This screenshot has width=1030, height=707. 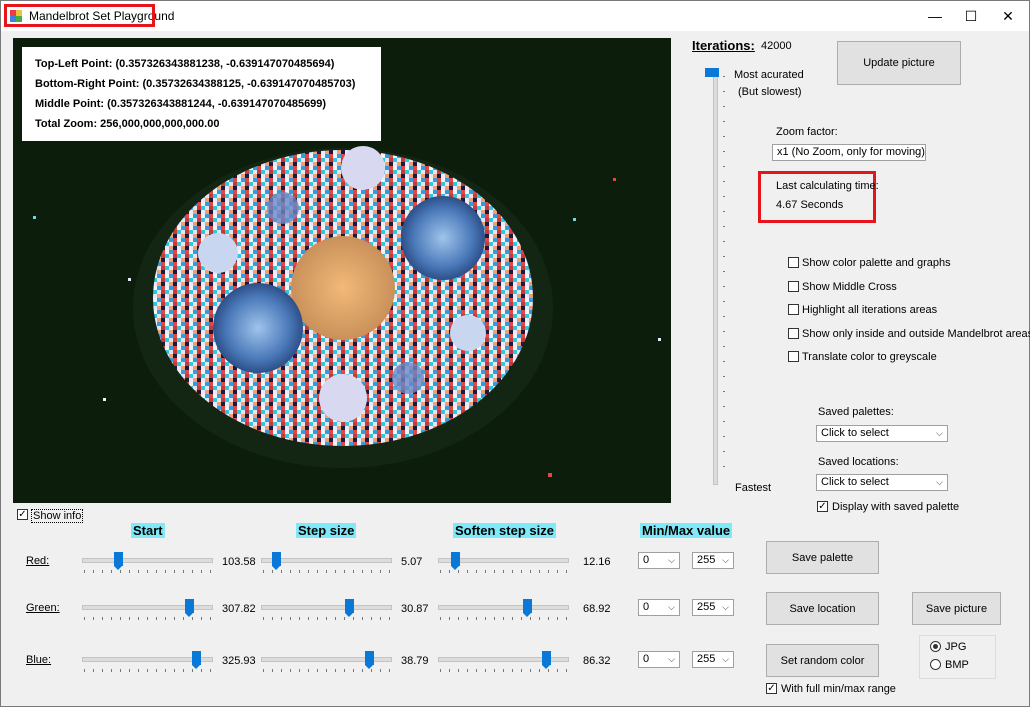 What do you see at coordinates (515, 16) in the screenshot?
I see `title-bar: Mandelbrot Set Playground — ☐ ✕` at bounding box center [515, 16].